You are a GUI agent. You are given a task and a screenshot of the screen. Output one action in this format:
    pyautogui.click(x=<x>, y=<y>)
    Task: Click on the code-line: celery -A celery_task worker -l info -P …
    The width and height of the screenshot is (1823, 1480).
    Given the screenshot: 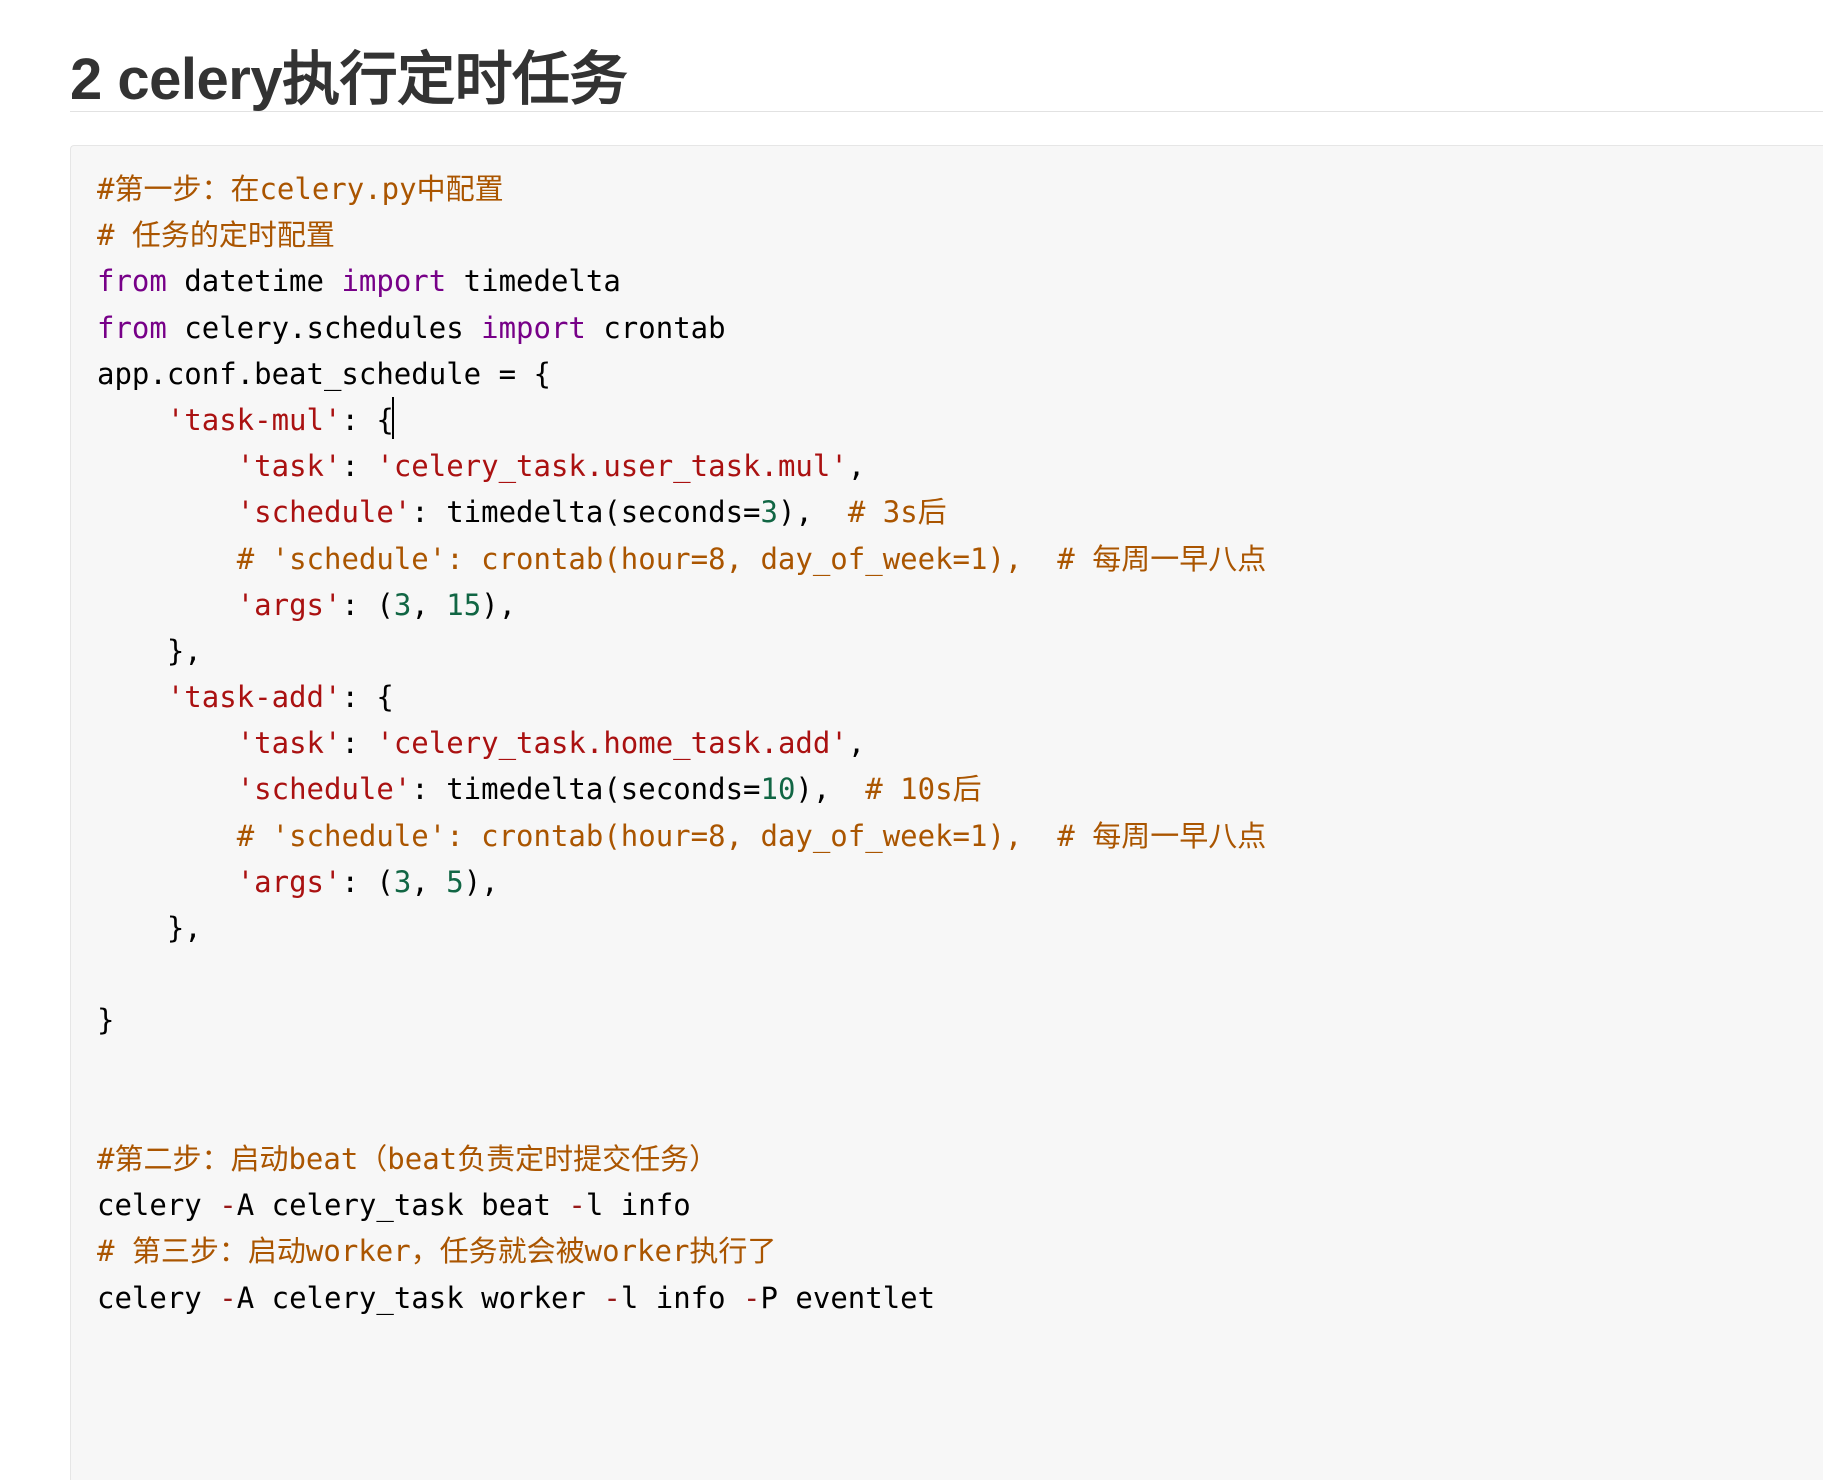 What is the action you would take?
    pyautogui.click(x=681, y=1298)
    